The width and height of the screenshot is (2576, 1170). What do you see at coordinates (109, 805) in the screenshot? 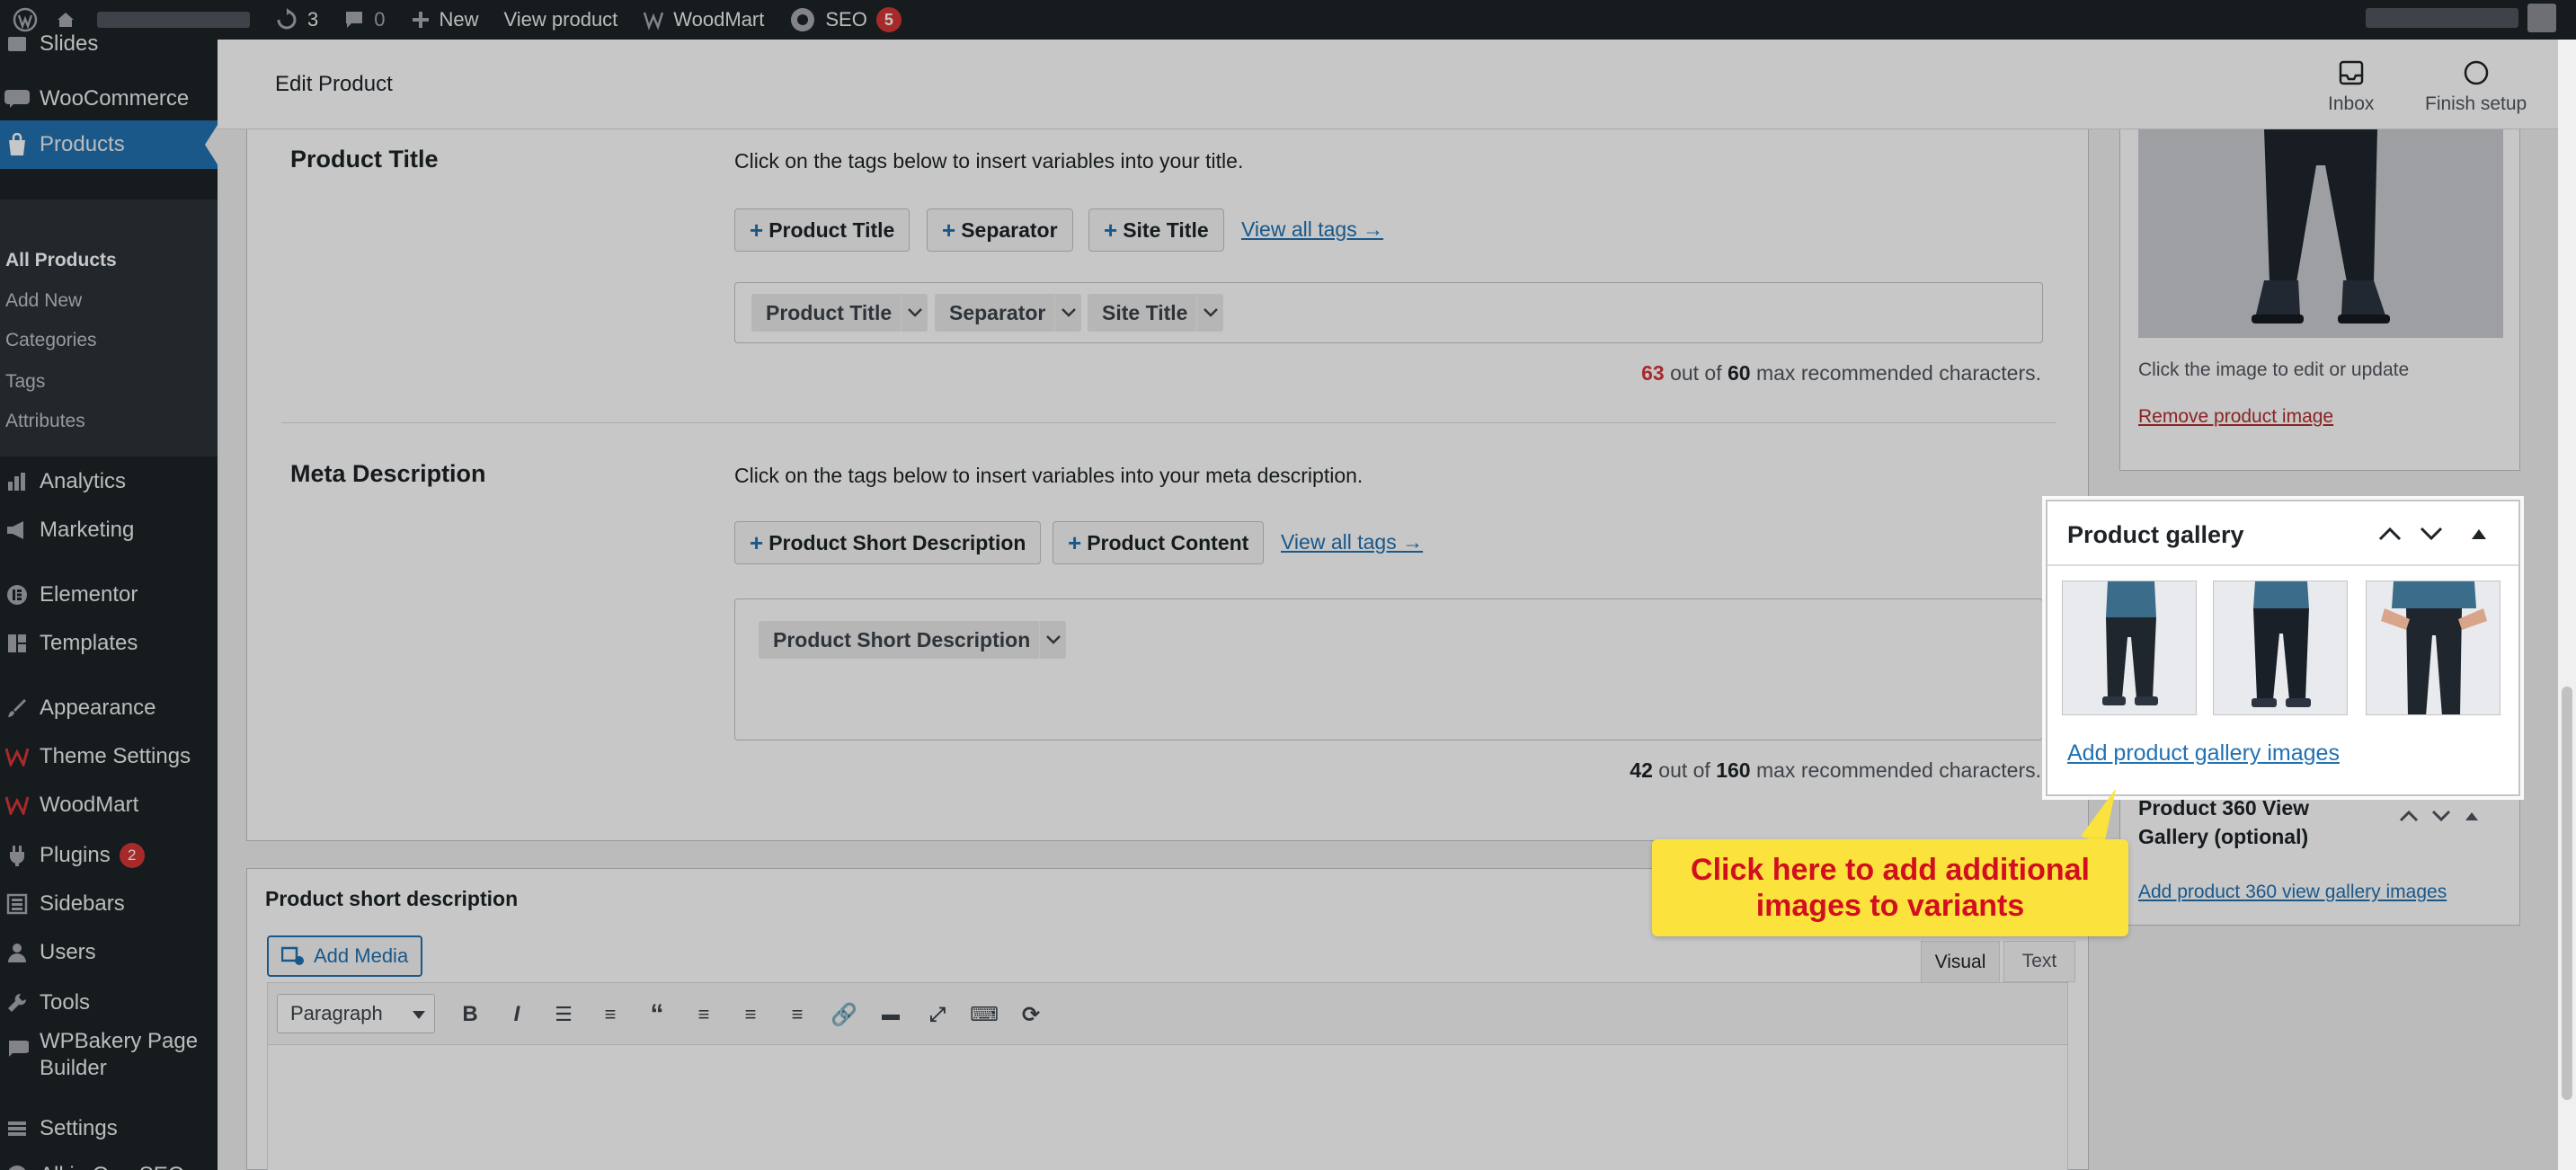
I see `sidebar-item-woodmart: WoodMart` at bounding box center [109, 805].